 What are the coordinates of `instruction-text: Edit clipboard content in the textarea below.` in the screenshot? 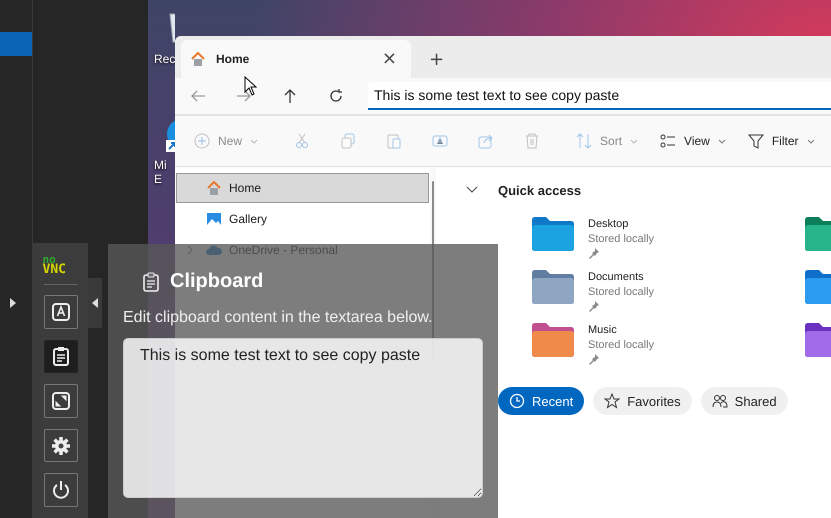 It's located at (278, 318).